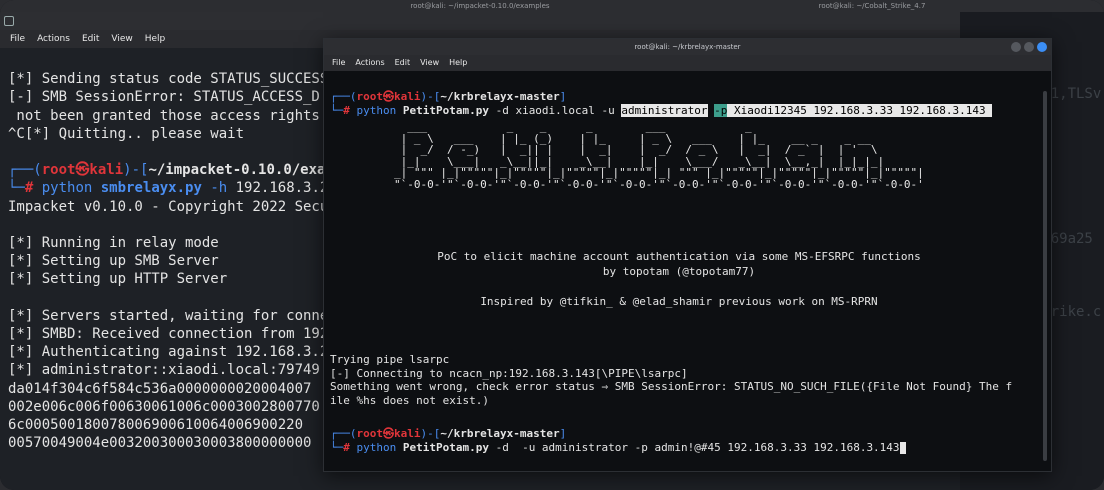  Describe the element at coordinates (390, 359) in the screenshot. I see `term-line: Trying pipe lsarpc` at that location.